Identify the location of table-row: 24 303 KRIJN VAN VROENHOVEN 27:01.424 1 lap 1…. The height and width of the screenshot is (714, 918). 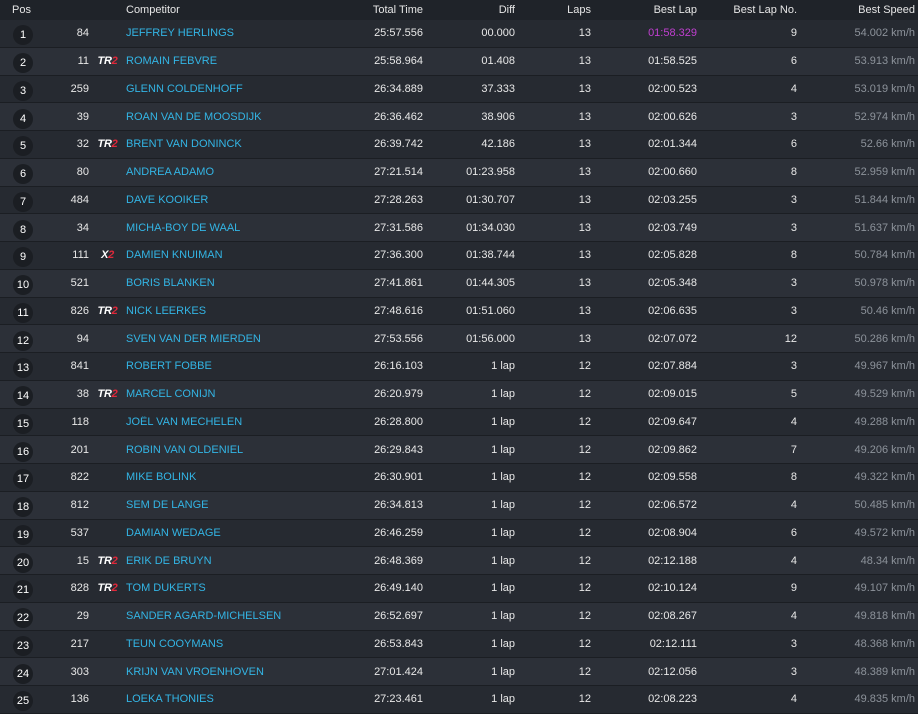
(459, 672).